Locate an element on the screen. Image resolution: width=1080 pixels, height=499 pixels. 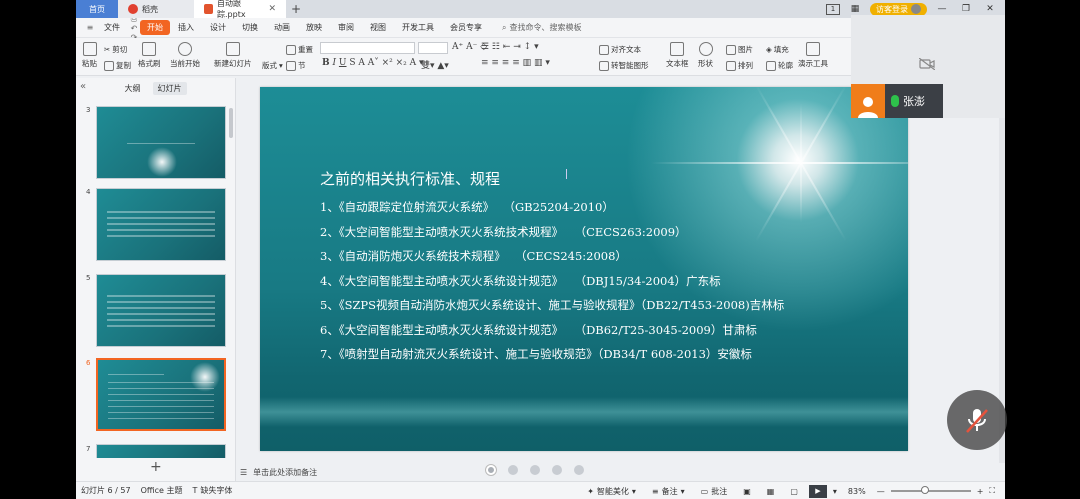
comment-button: ▭ 批注 is located at coordinates (714, 491).